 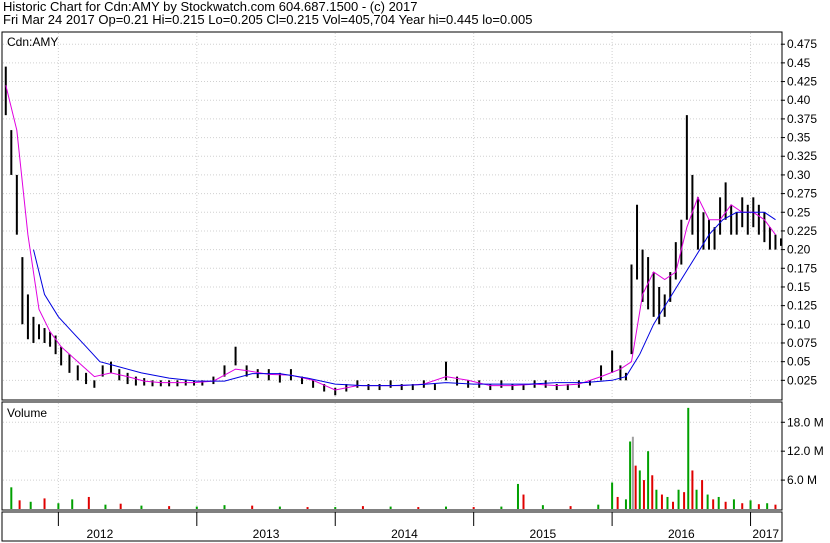 What do you see at coordinates (802, 194) in the screenshot?
I see `price-tick-label: 0.275` at bounding box center [802, 194].